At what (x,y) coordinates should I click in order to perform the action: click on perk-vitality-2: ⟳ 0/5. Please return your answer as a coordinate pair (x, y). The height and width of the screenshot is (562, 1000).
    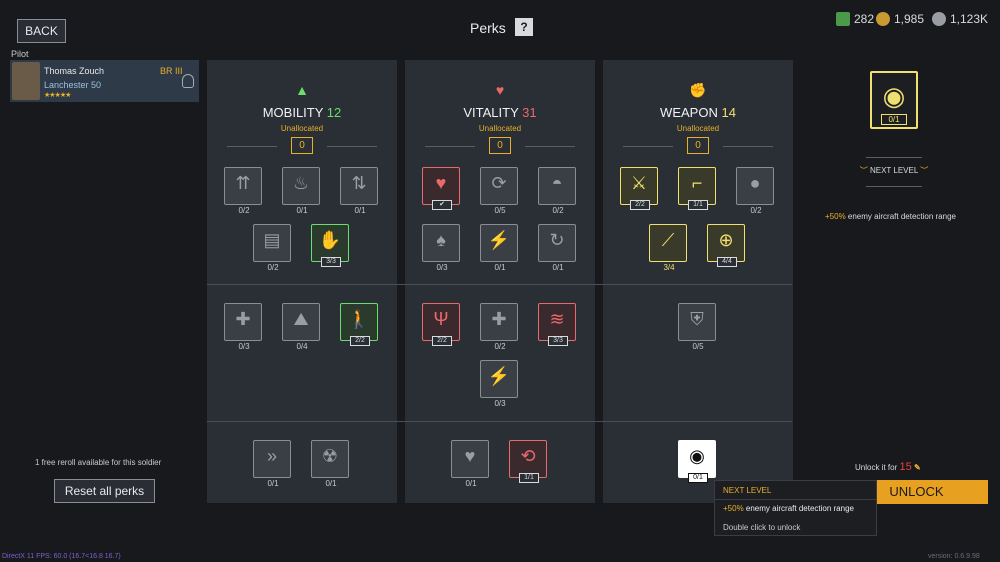
    Looking at the image, I should click on (499, 191).